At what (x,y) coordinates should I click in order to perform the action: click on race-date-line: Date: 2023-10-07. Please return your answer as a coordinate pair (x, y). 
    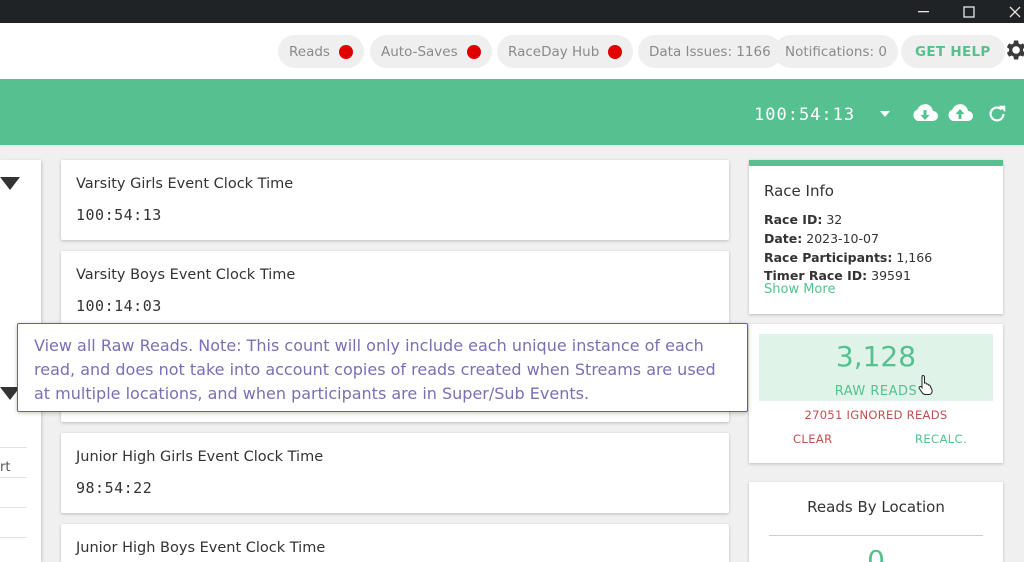
    Looking at the image, I should click on (821, 238).